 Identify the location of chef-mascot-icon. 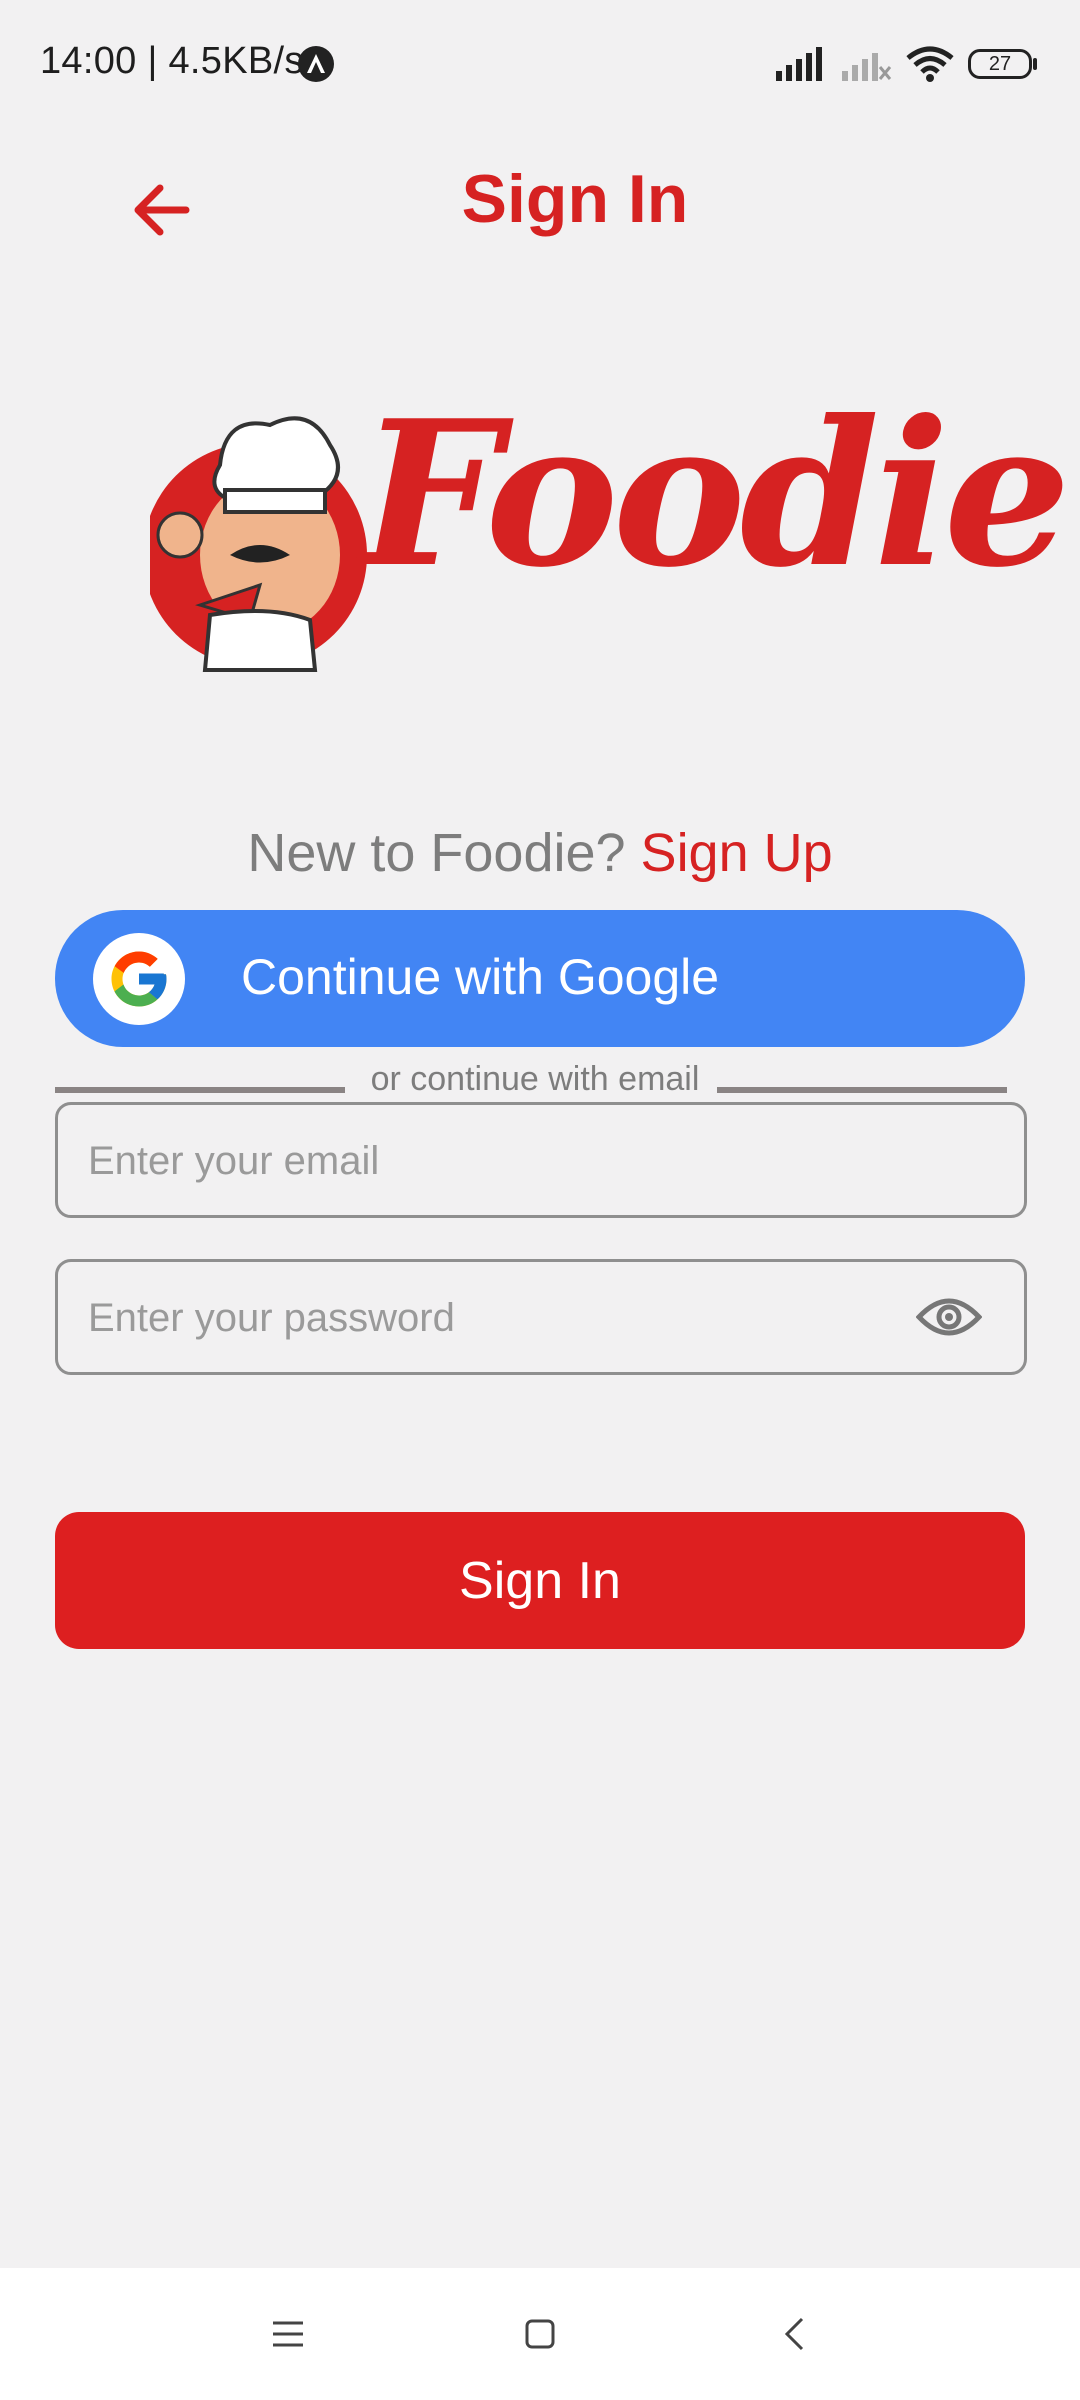
(258, 544).